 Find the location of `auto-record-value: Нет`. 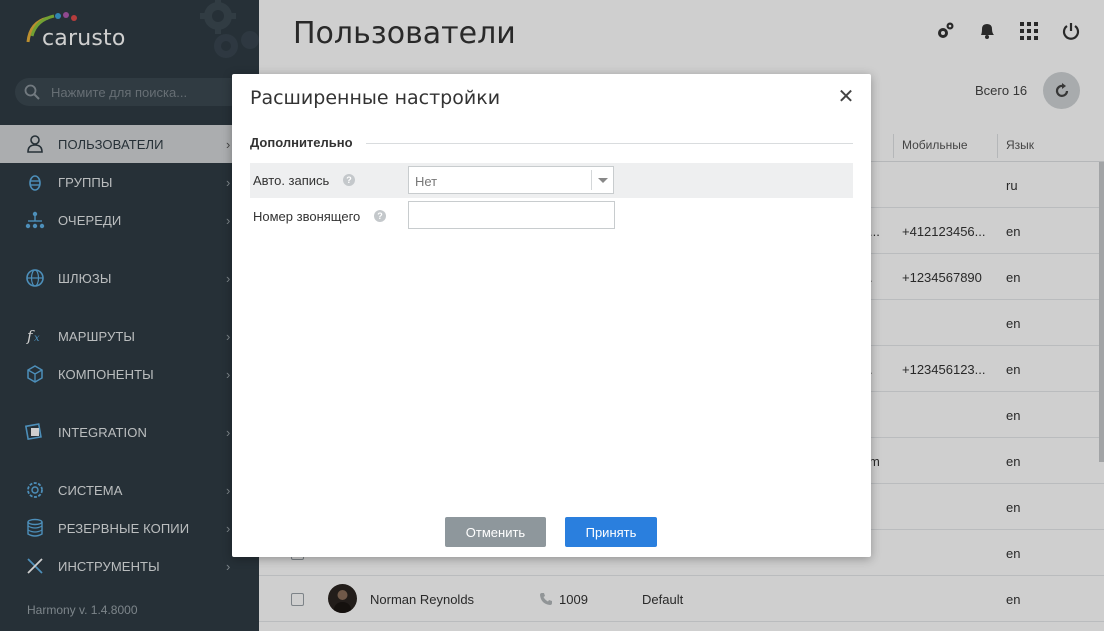

auto-record-value: Нет is located at coordinates (426, 181).